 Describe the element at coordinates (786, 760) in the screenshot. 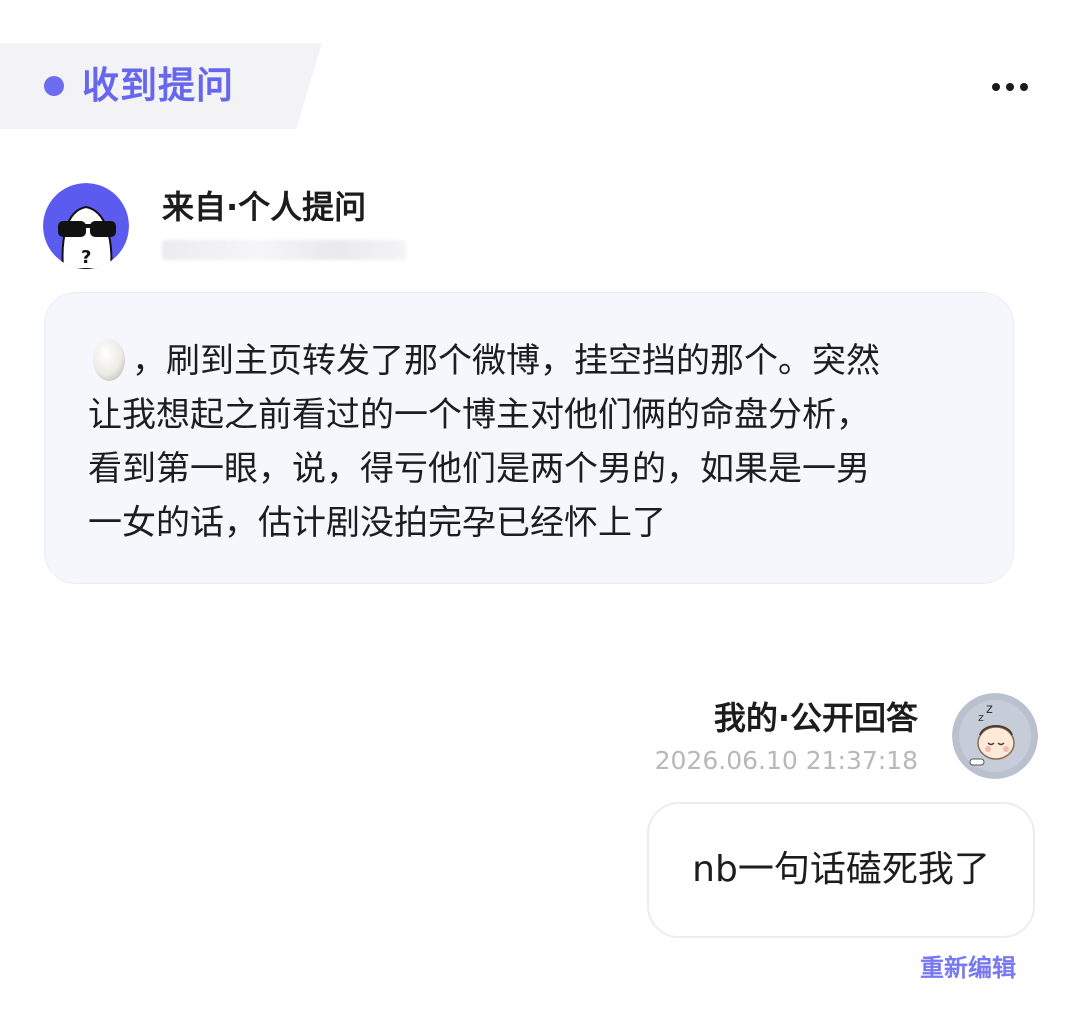

I see `answer-timestamp: 2026.06.10 21:37:18` at that location.